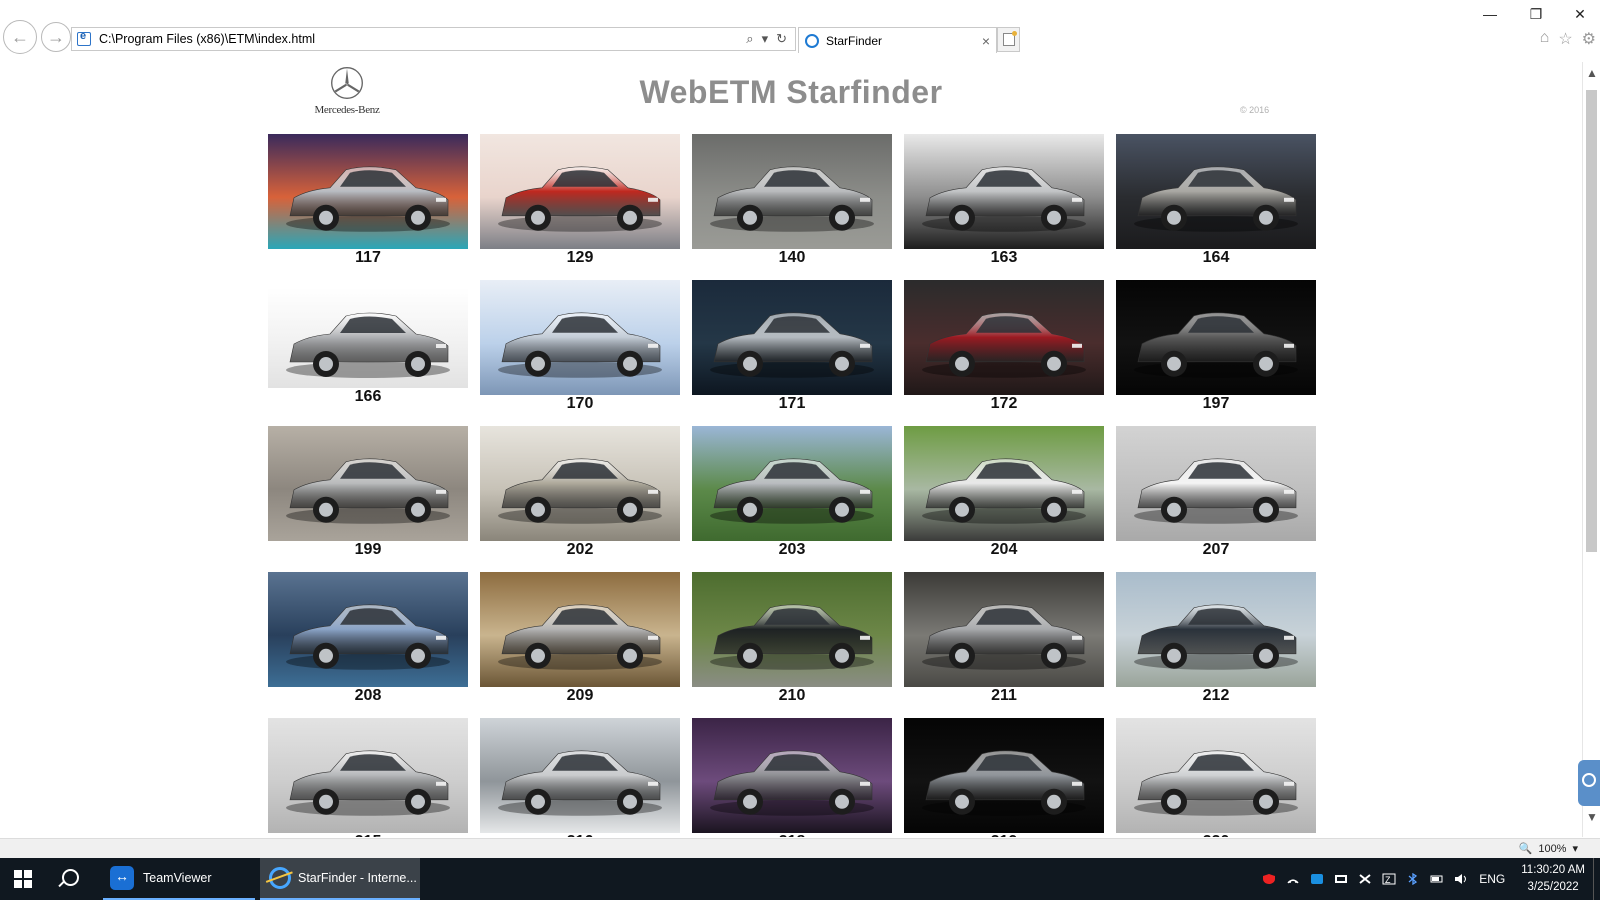 The image size is (1600, 900). Describe the element at coordinates (792, 835) in the screenshot. I see `model-number: 218` at that location.